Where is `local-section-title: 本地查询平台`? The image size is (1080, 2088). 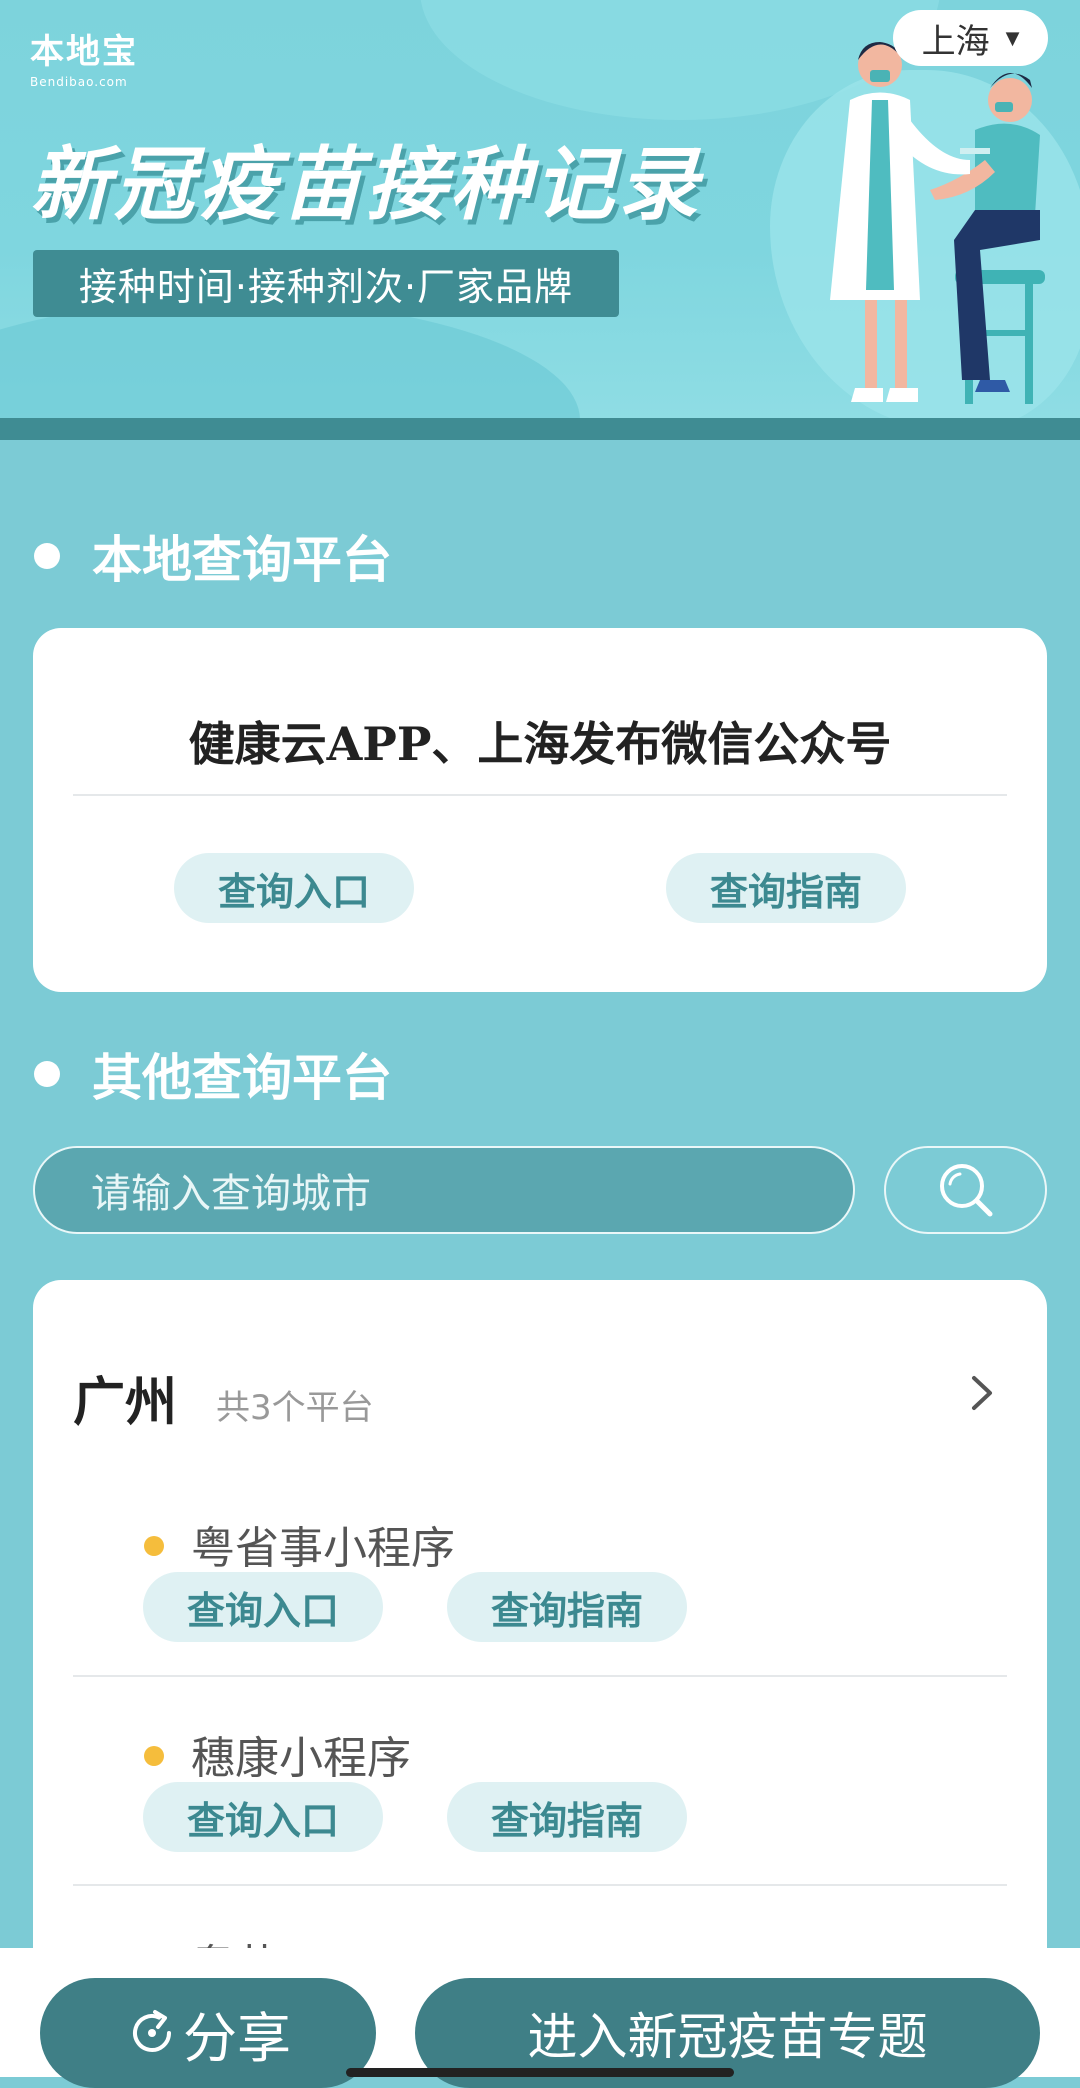 local-section-title: 本地查询平台 is located at coordinates (213, 556).